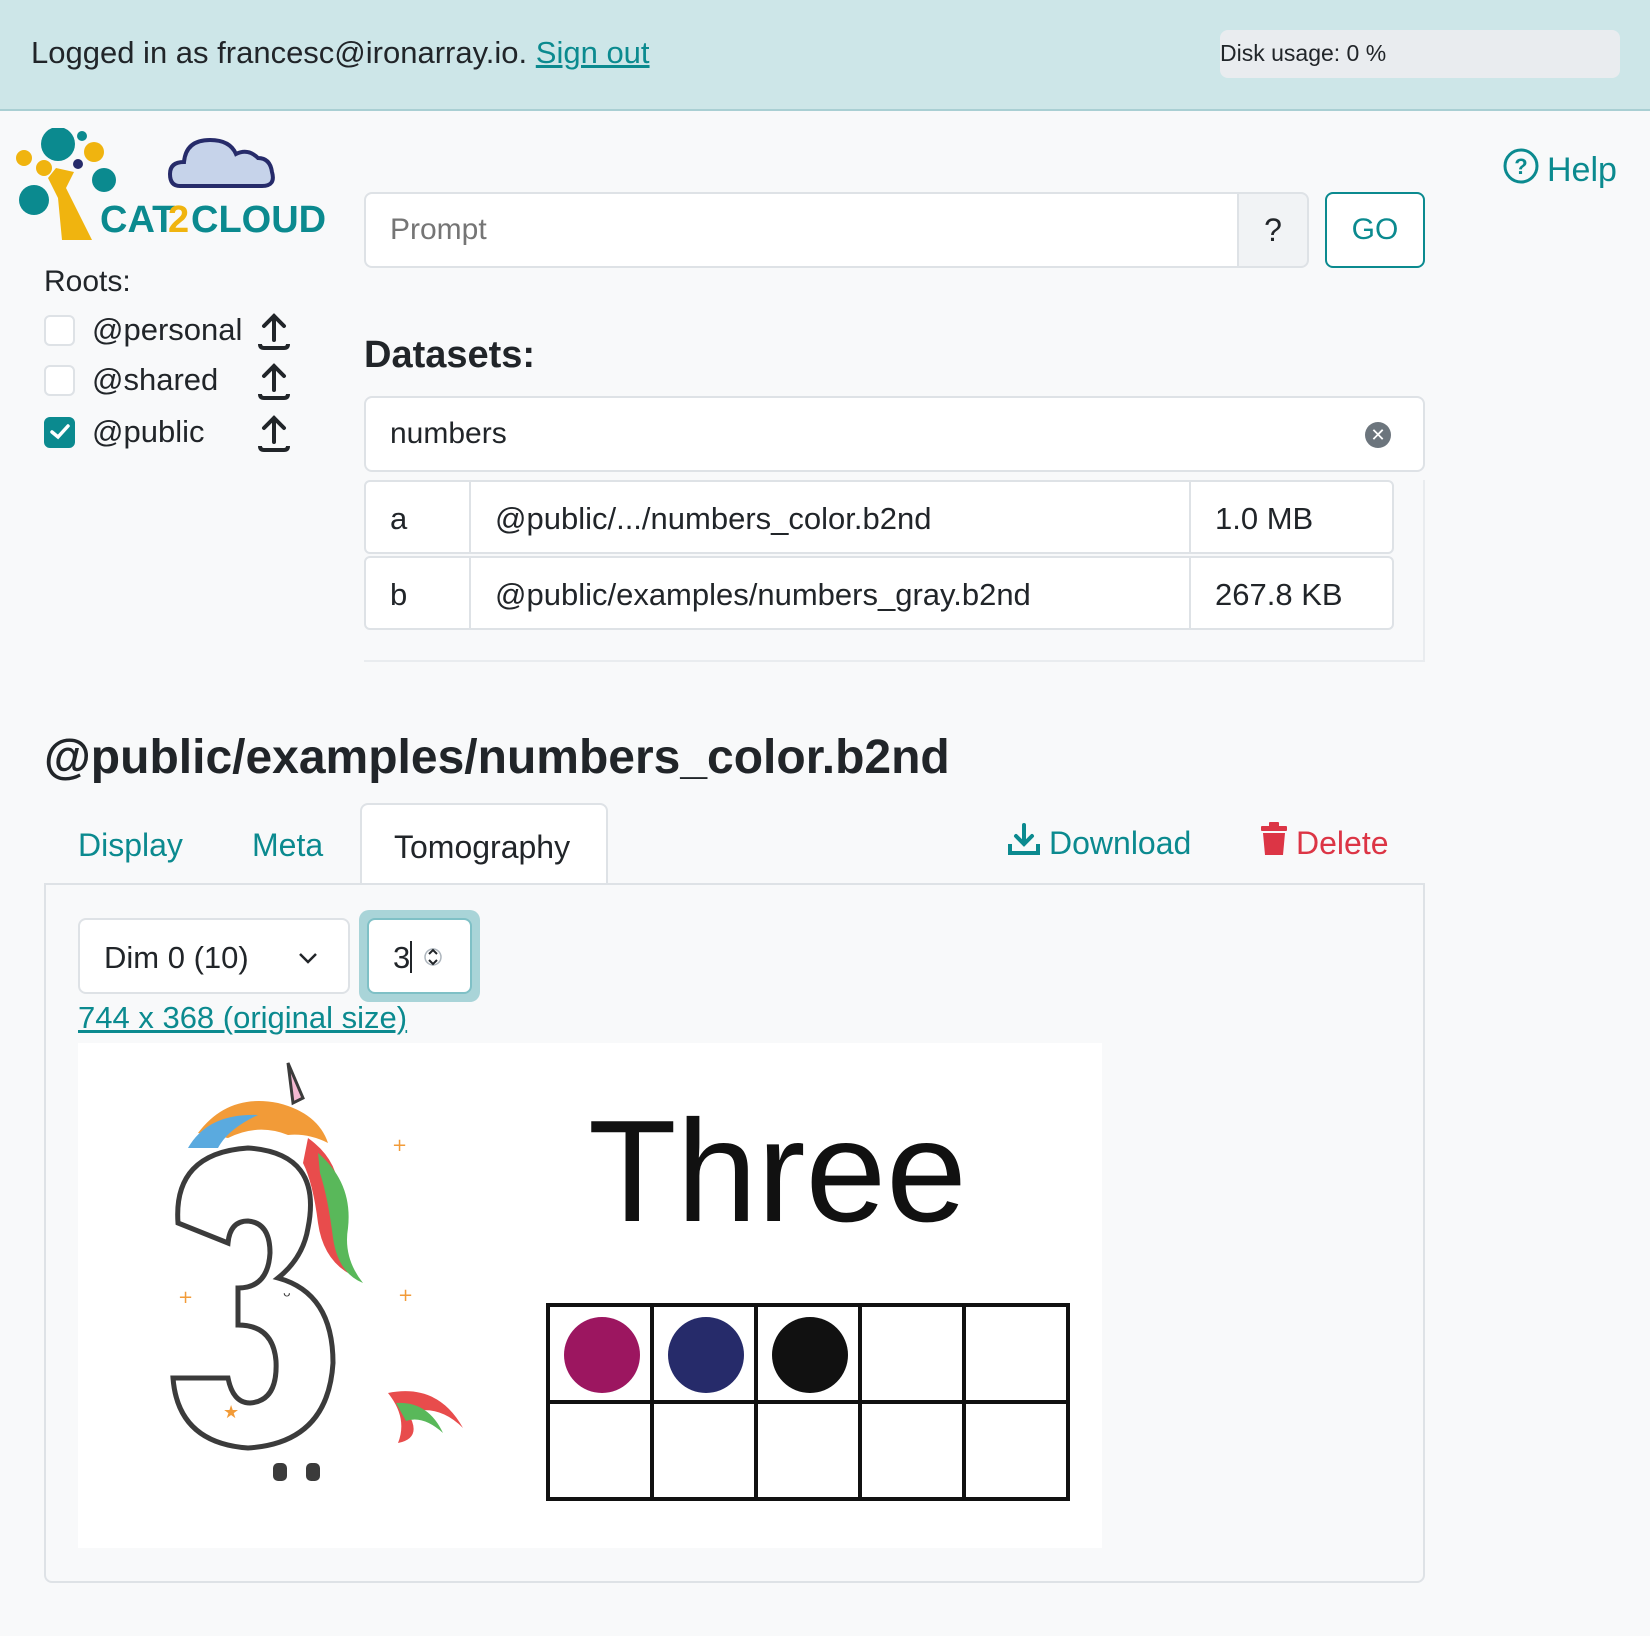 Image resolution: width=1650 pixels, height=1636 pixels. Describe the element at coordinates (1375, 230) in the screenshot. I see `go-button: GO` at that location.